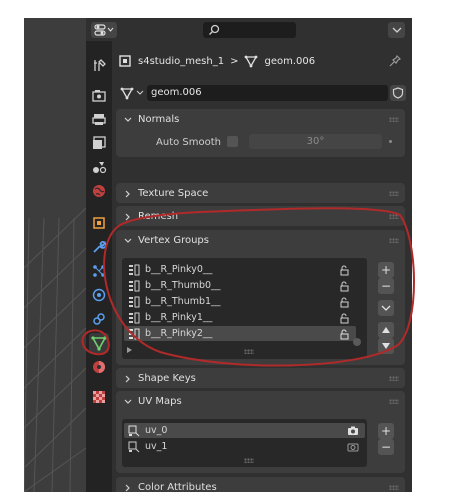 This screenshot has height=492, width=464. I want to click on tab-render, so click(99, 95).